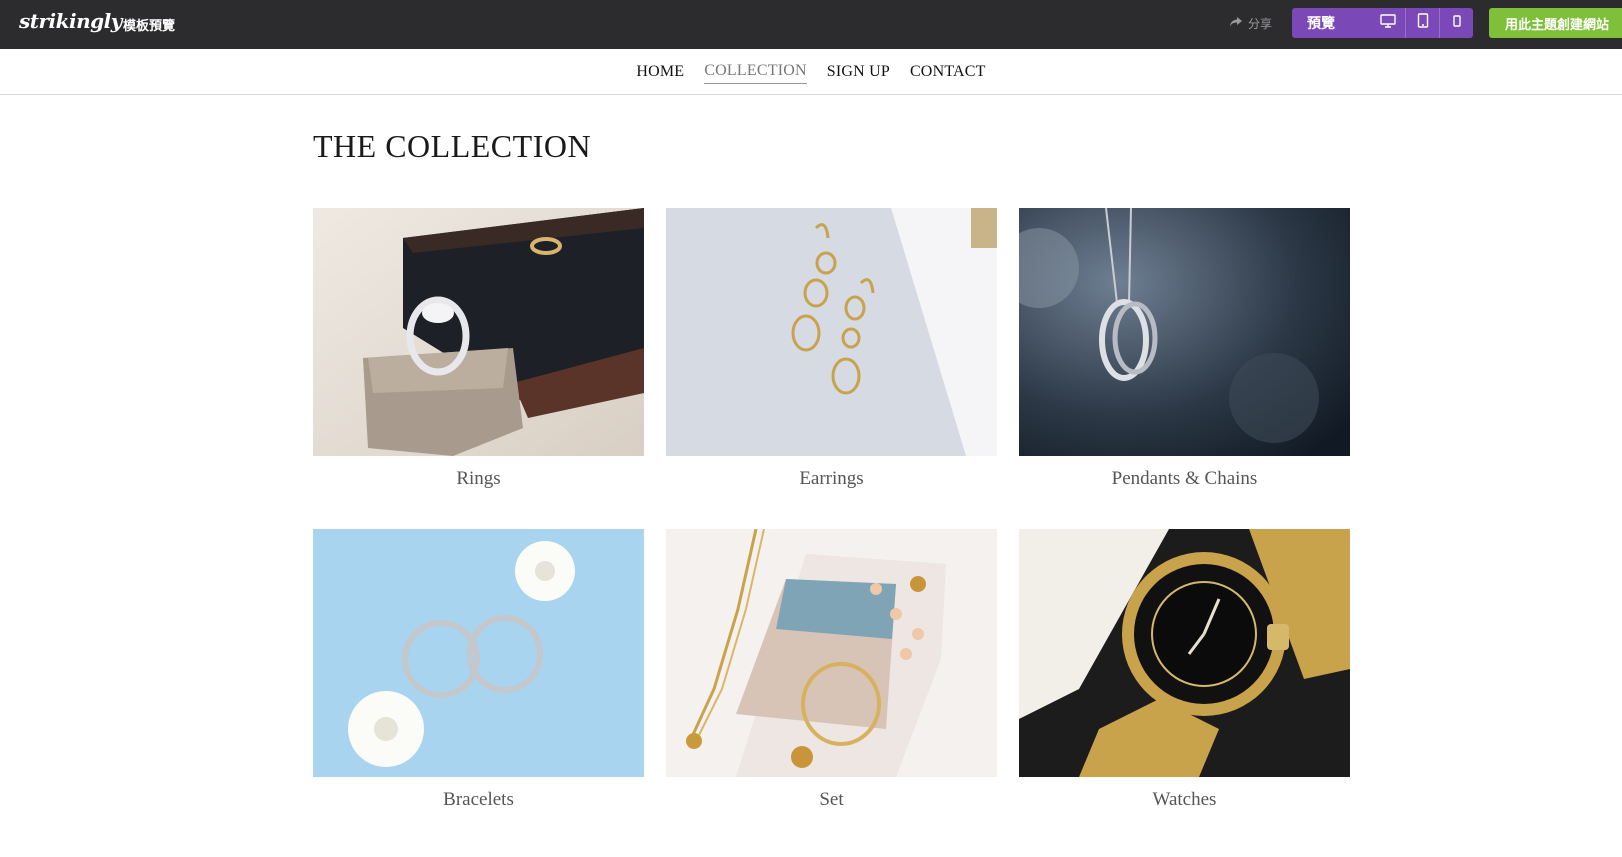 The width and height of the screenshot is (1622, 857). I want to click on nav-home: HOME, so click(660, 72).